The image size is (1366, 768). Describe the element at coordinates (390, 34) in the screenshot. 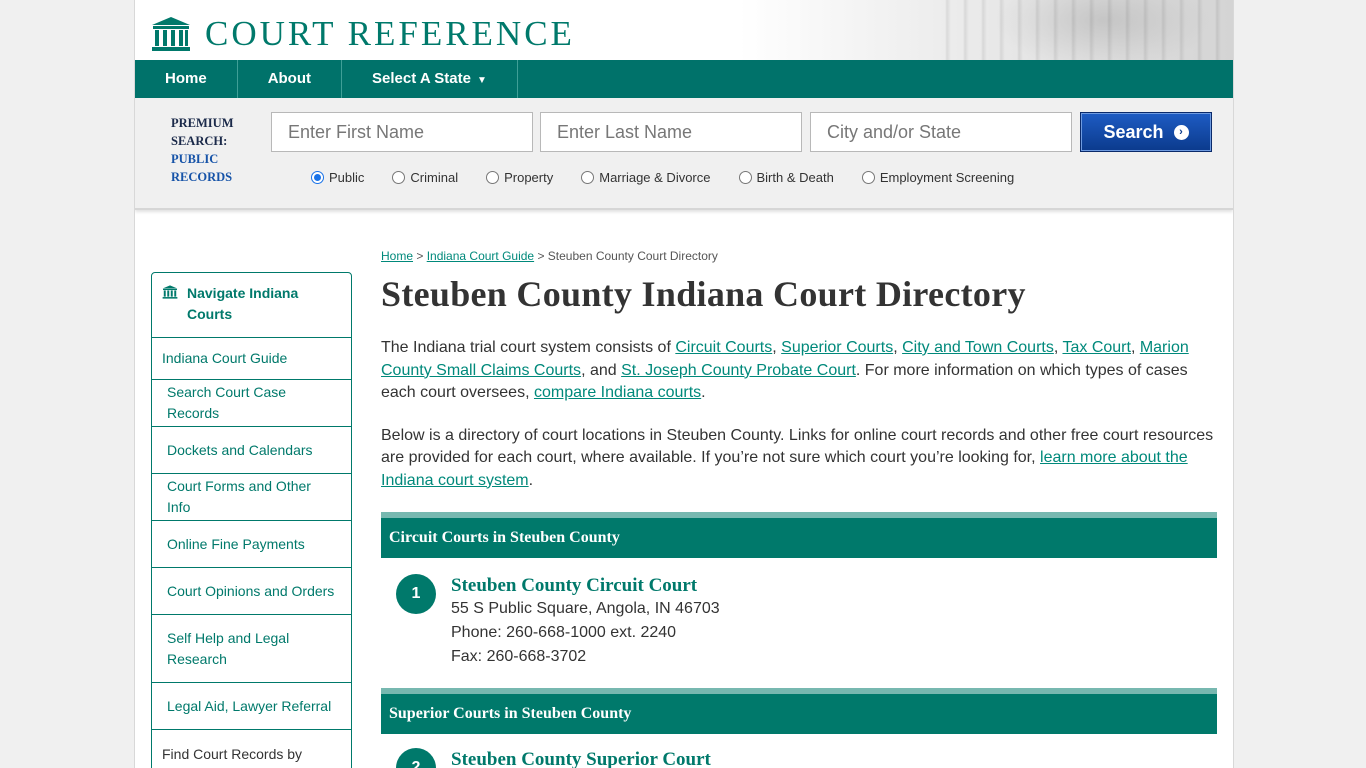

I see `site-logo-text: COURT REFERENCE` at that location.